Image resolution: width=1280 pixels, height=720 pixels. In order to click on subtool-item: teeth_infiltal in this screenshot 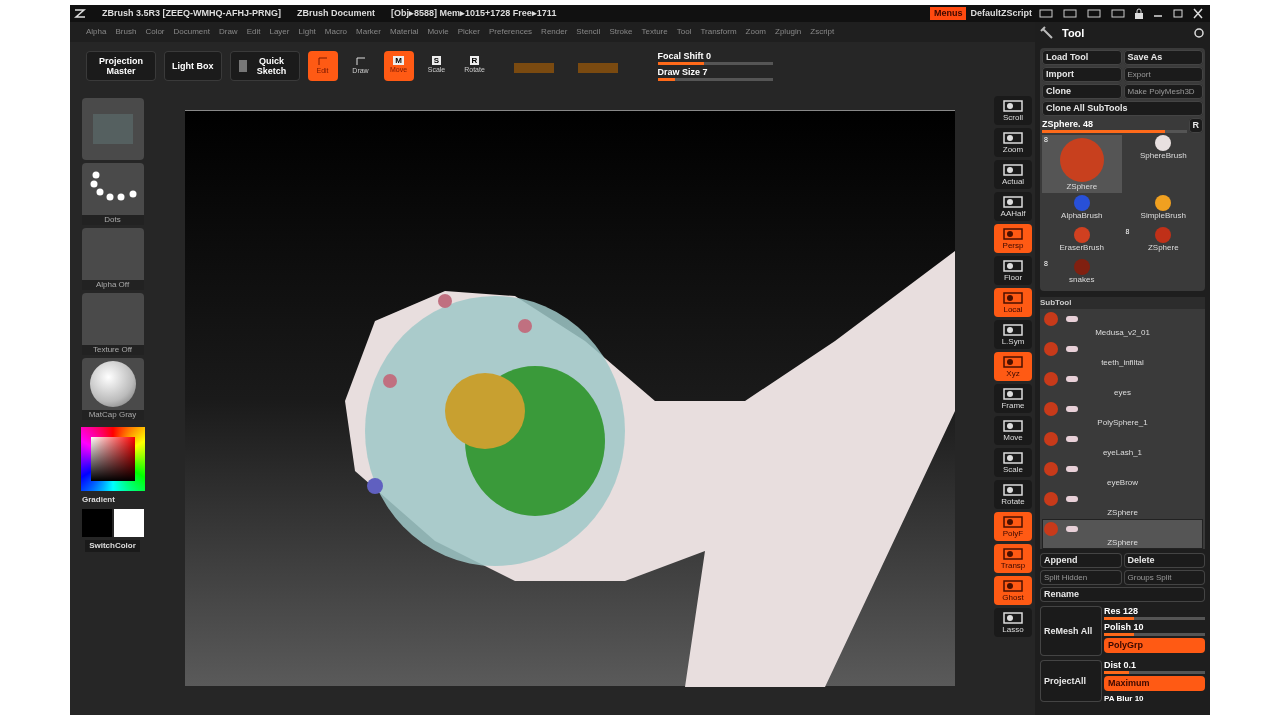, I will do `click(1122, 354)`.